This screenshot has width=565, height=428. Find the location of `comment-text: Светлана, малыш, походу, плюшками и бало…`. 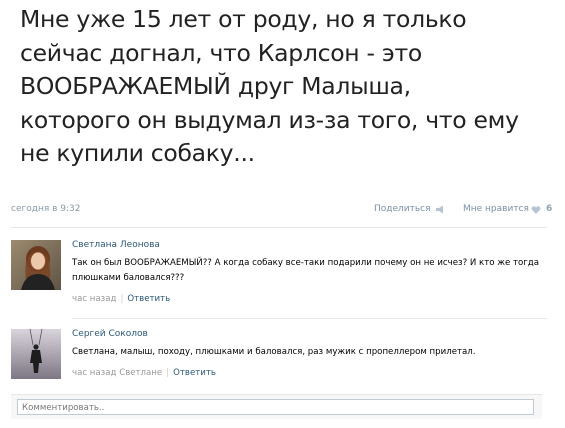

comment-text: Светлана, малыш, походу, плюшками и бало… is located at coordinates (274, 352).